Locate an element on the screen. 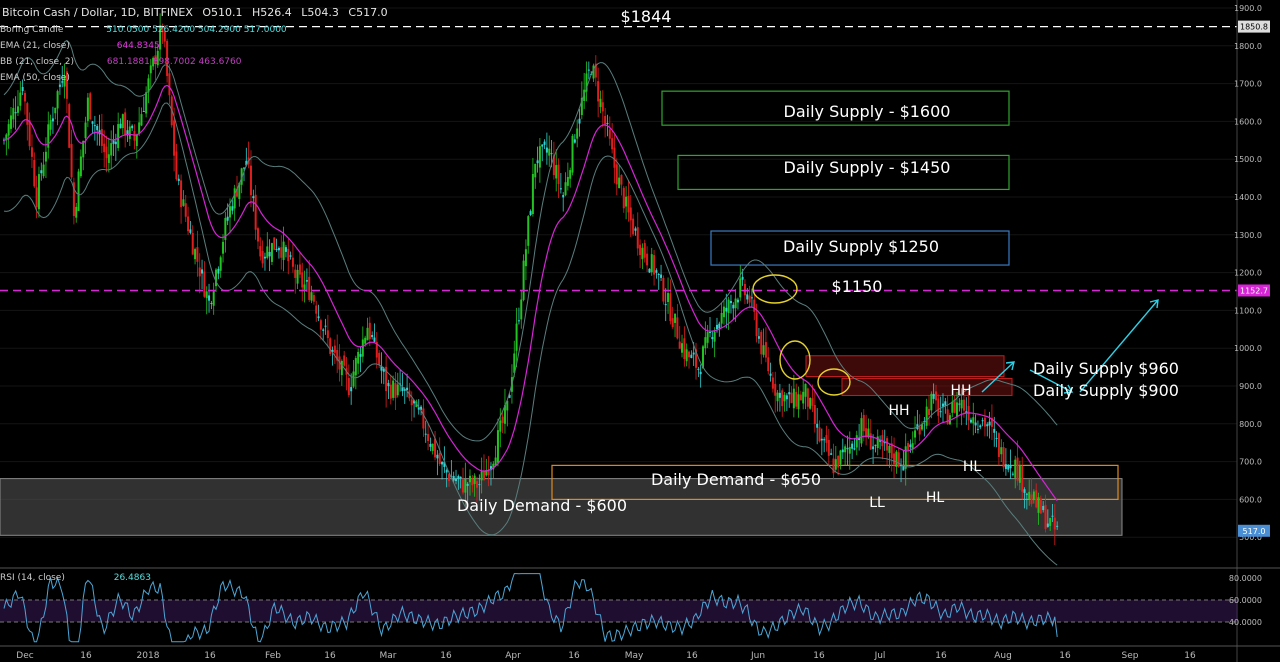 The height and width of the screenshot is (662, 1280). price-tick-label: 900.0 is located at coordinates (1250, 386).